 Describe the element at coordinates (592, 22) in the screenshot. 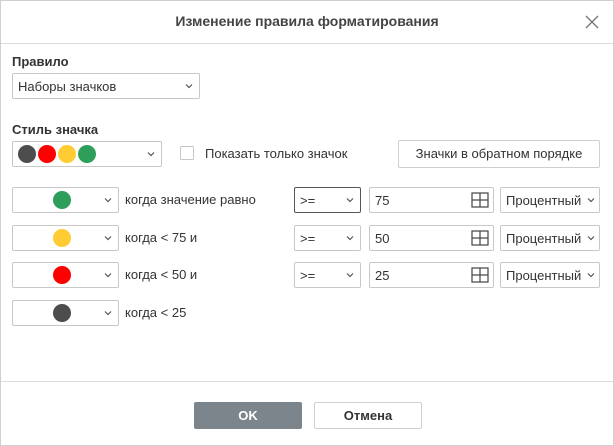

I see `close-icon` at that location.